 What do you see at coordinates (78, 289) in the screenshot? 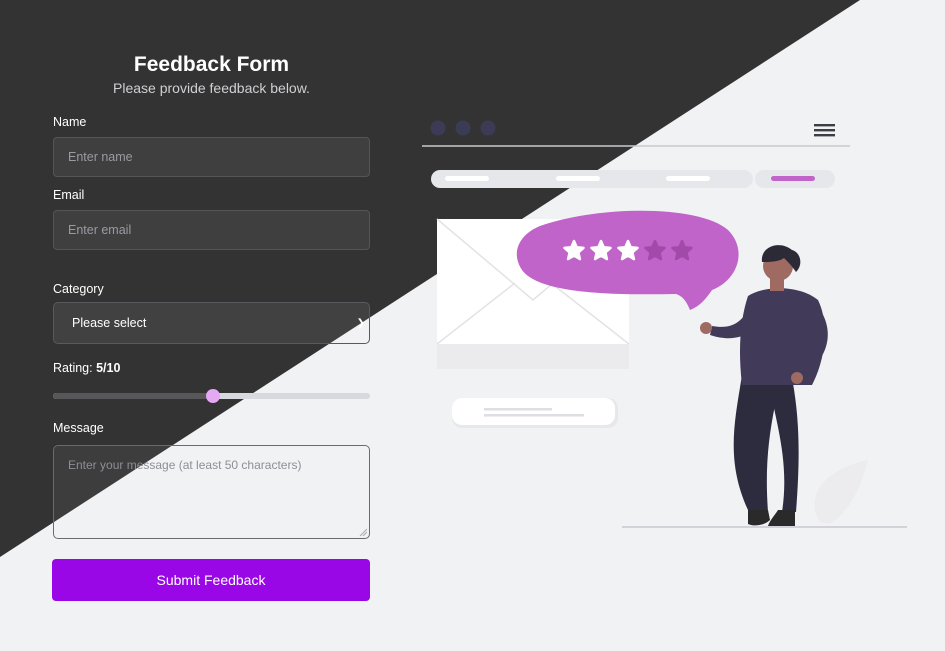
I see `category-label: Category` at bounding box center [78, 289].